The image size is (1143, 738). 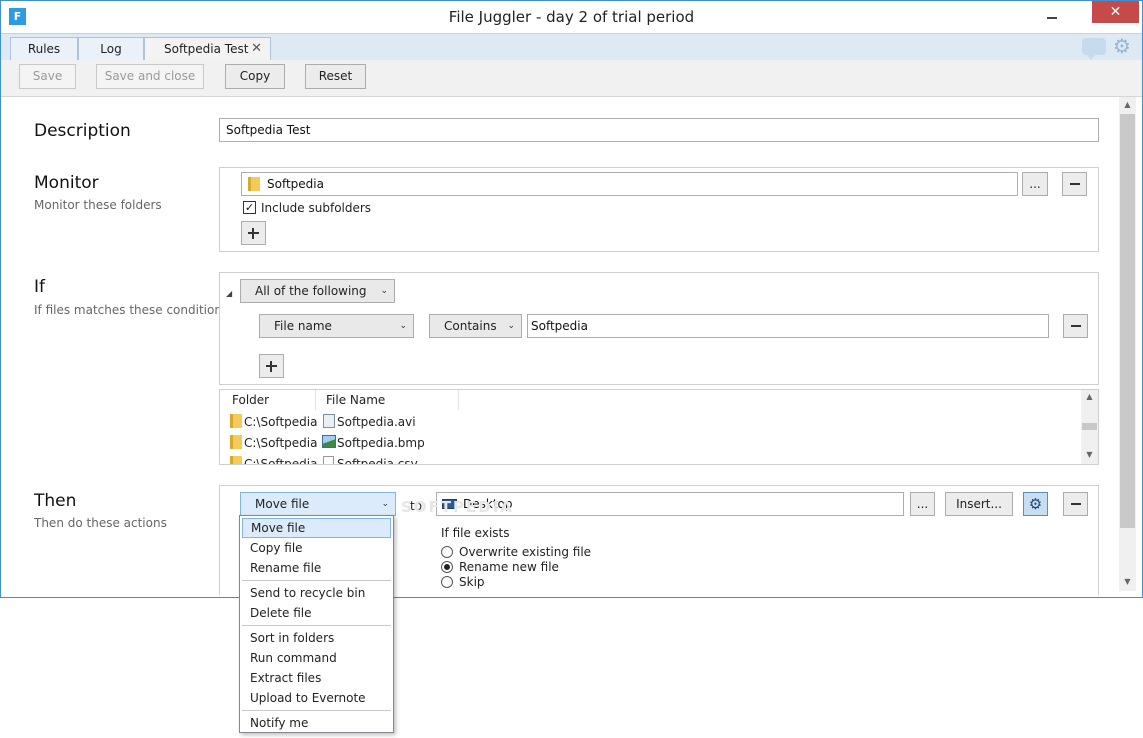 I want to click on tab-log: Log, so click(x=111, y=49).